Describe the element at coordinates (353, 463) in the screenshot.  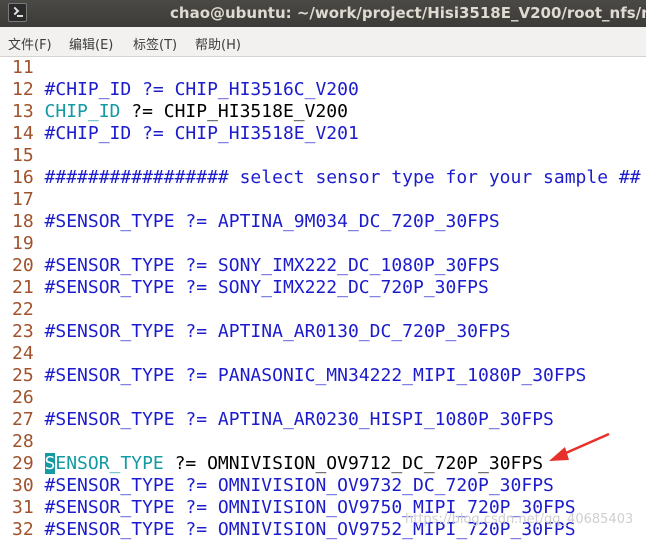
I see `line-text: ?= OMNIVISION_OV9712_DC_720P_30FPS` at that location.